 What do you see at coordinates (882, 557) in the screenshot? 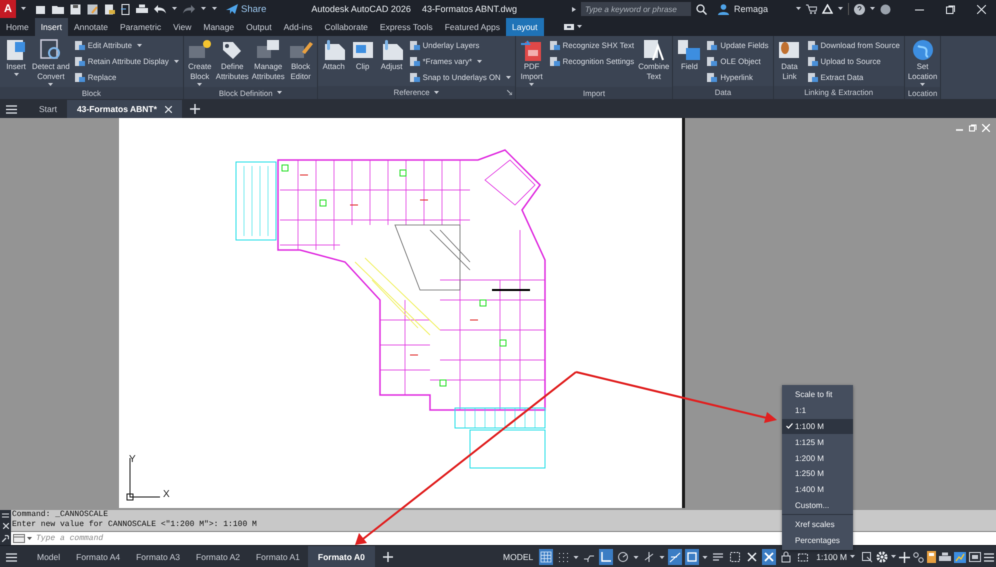
I see `settings-icon` at bounding box center [882, 557].